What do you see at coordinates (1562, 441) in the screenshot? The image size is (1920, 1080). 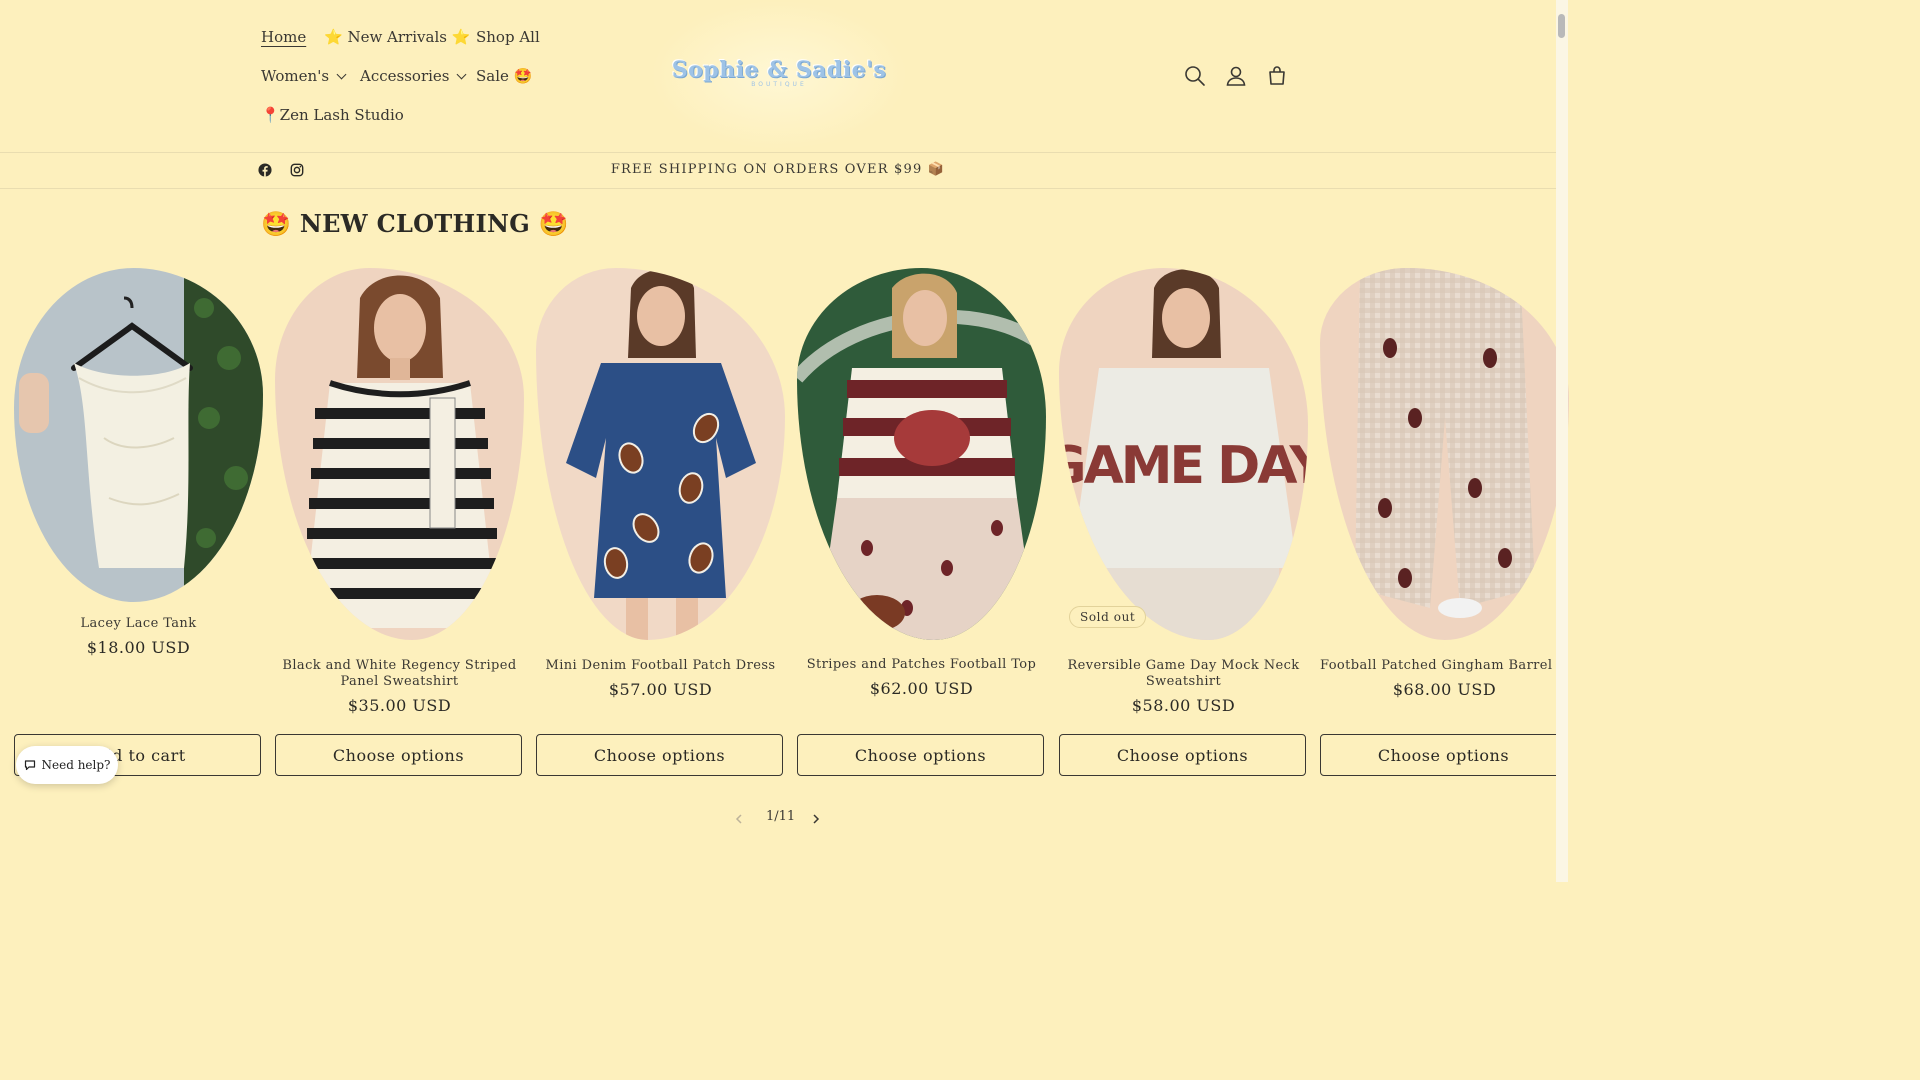 I see `page-scrollbar` at bounding box center [1562, 441].